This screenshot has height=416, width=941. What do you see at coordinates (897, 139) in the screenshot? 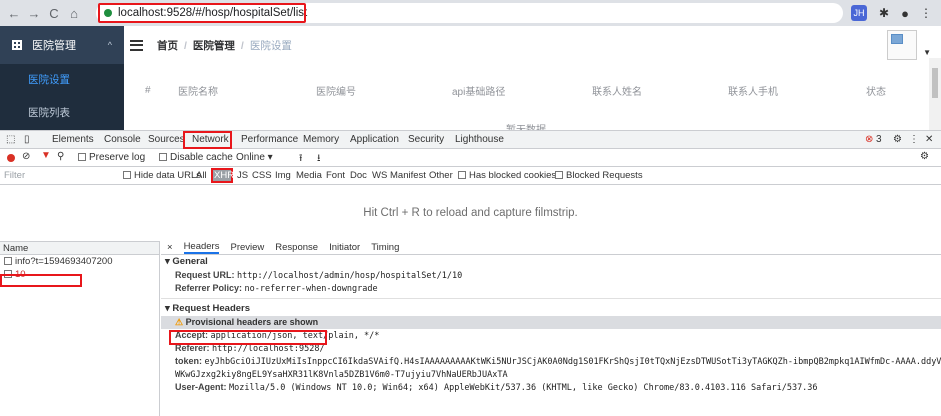
I see `gear-icon: ⚙` at bounding box center [897, 139].